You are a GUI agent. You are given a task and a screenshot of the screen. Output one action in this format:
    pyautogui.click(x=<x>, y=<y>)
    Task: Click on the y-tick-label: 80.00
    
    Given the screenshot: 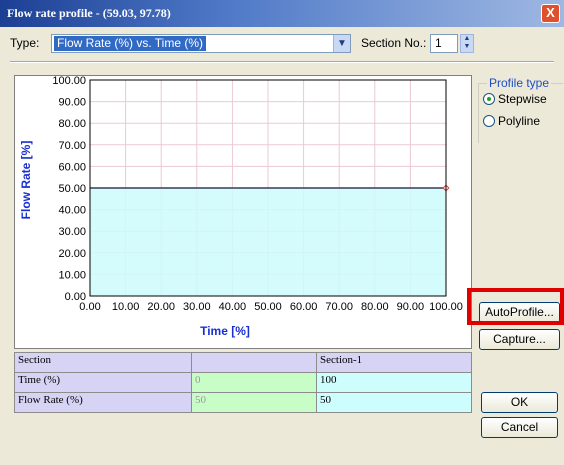 What is the action you would take?
    pyautogui.click(x=72, y=124)
    